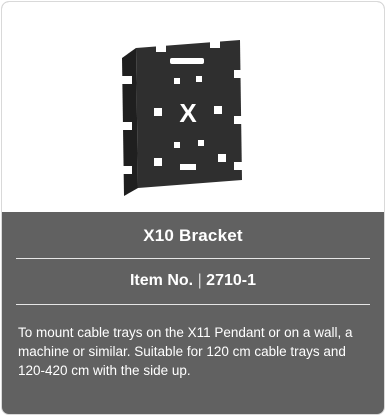 Image resolution: width=386 pixels, height=417 pixels. I want to click on item-number-line: Item No. | 2710-1, so click(193, 281).